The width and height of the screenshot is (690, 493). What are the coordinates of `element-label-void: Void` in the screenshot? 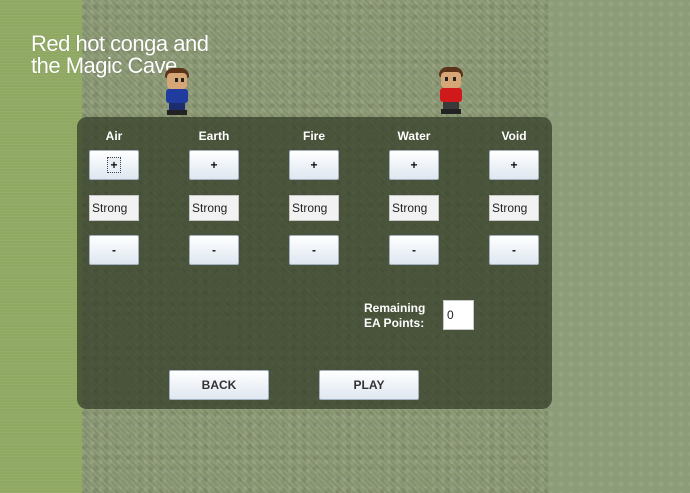 It's located at (514, 136).